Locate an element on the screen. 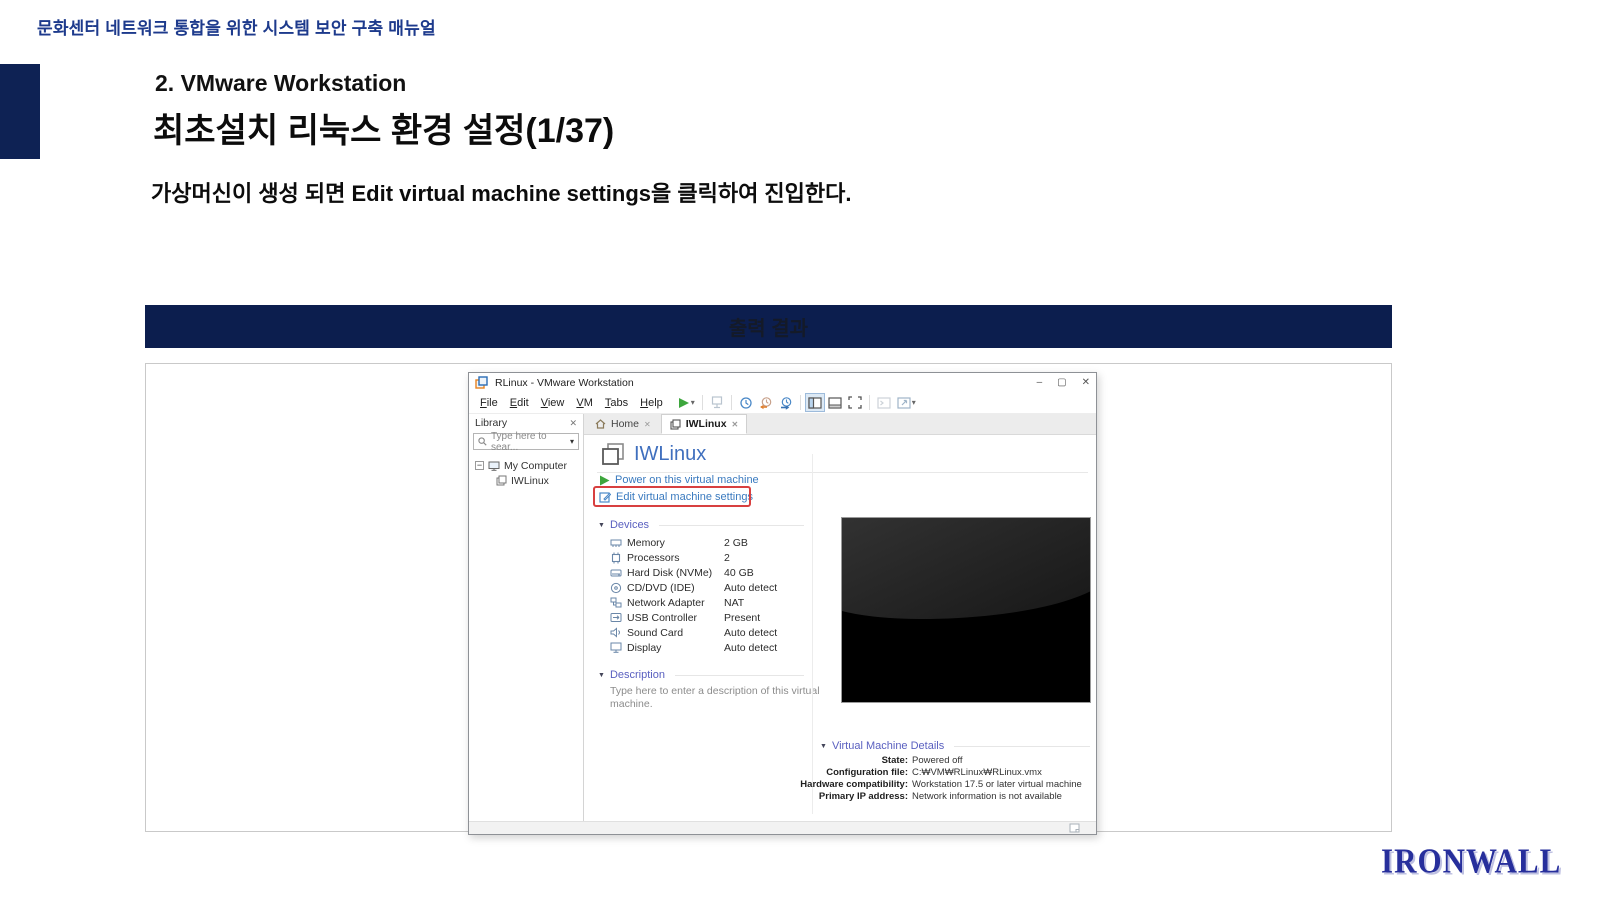 This screenshot has width=1603, height=898. close-button: ✕ is located at coordinates (1086, 382).